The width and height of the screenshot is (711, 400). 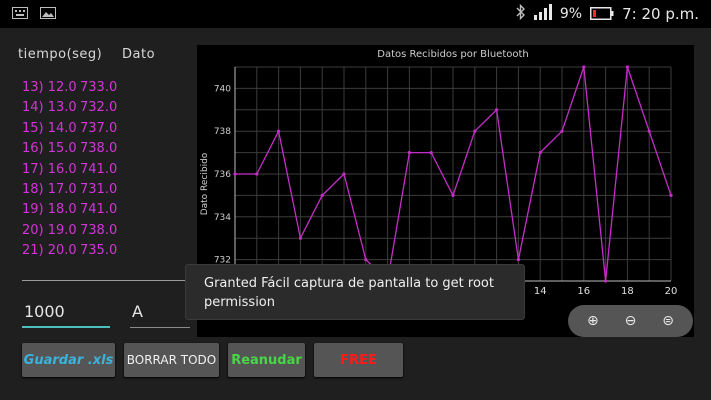 I want to click on header-time: tiempo(seg), so click(x=60, y=54).